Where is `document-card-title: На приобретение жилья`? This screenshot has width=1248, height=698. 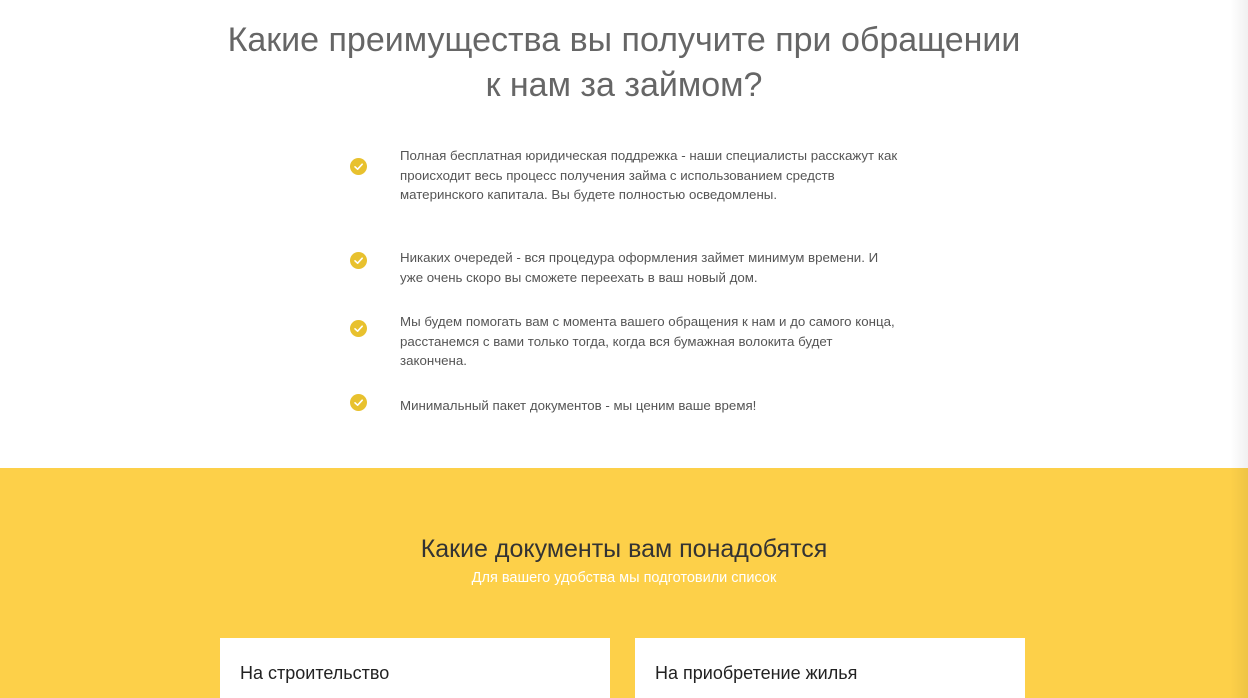
document-card-title: На приобретение жилья is located at coordinates (756, 673).